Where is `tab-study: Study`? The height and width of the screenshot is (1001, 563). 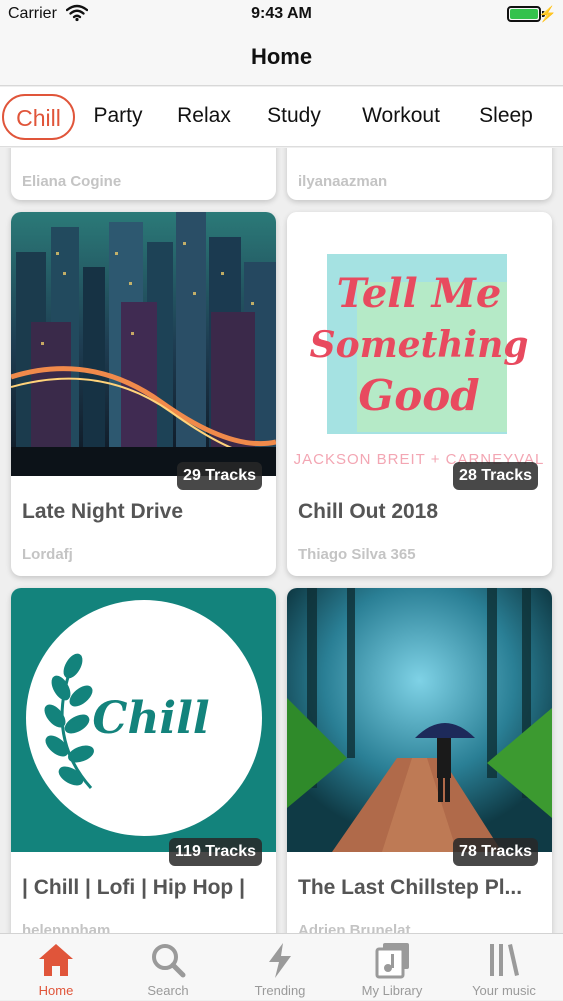 tab-study: Study is located at coordinates (294, 117).